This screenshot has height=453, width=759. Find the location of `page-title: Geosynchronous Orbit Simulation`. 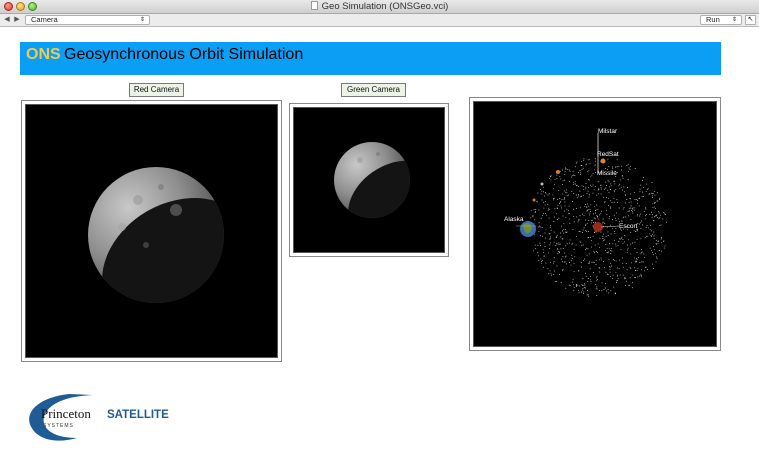

page-title: Geosynchronous Orbit Simulation is located at coordinates (184, 54).